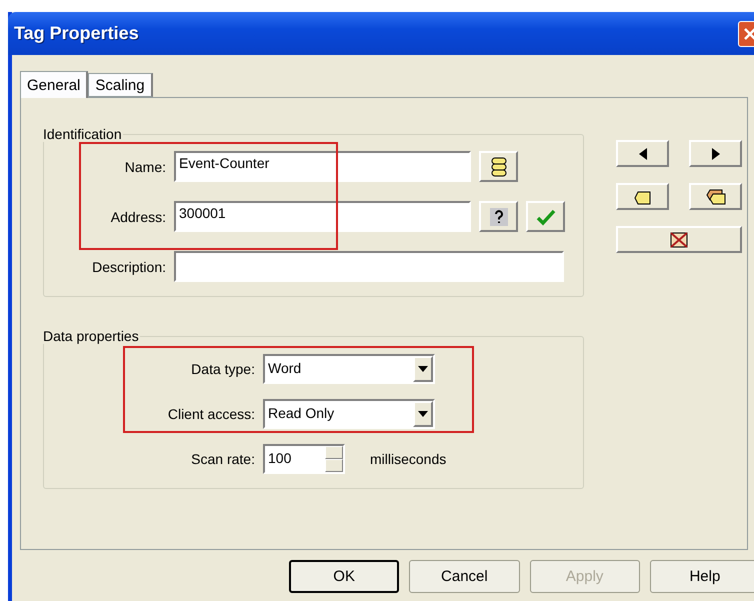 This screenshot has height=601, width=754. What do you see at coordinates (369, 266) in the screenshot?
I see `description-field` at bounding box center [369, 266].